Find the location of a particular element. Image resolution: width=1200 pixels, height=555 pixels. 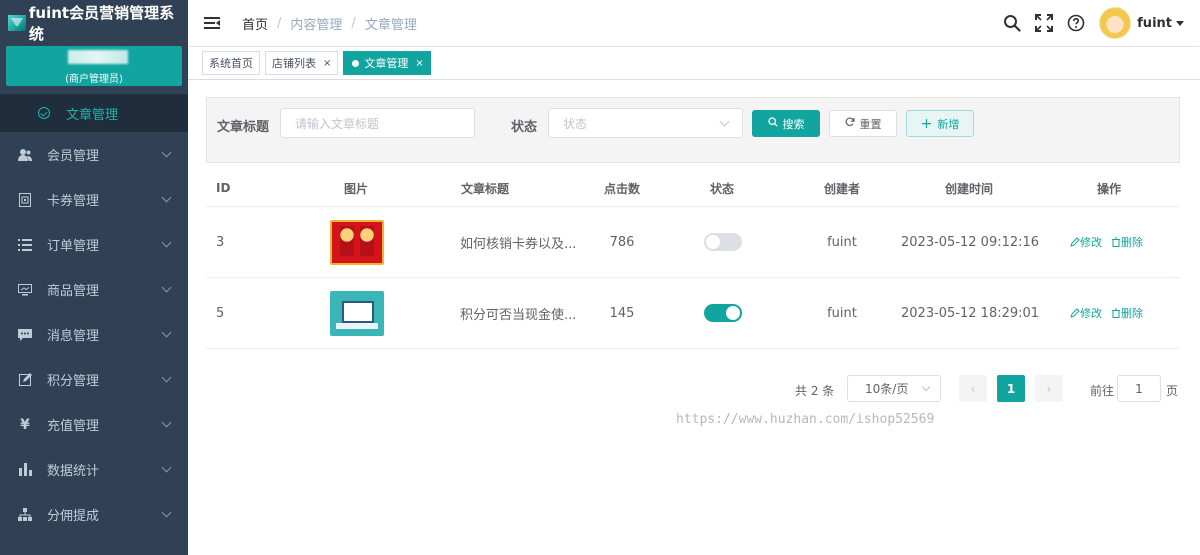

cell-clicks: 145 is located at coordinates (622, 313).